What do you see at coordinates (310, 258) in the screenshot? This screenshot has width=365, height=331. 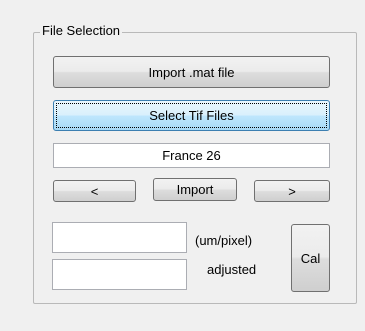 I see `calibrate-button: Cal` at bounding box center [310, 258].